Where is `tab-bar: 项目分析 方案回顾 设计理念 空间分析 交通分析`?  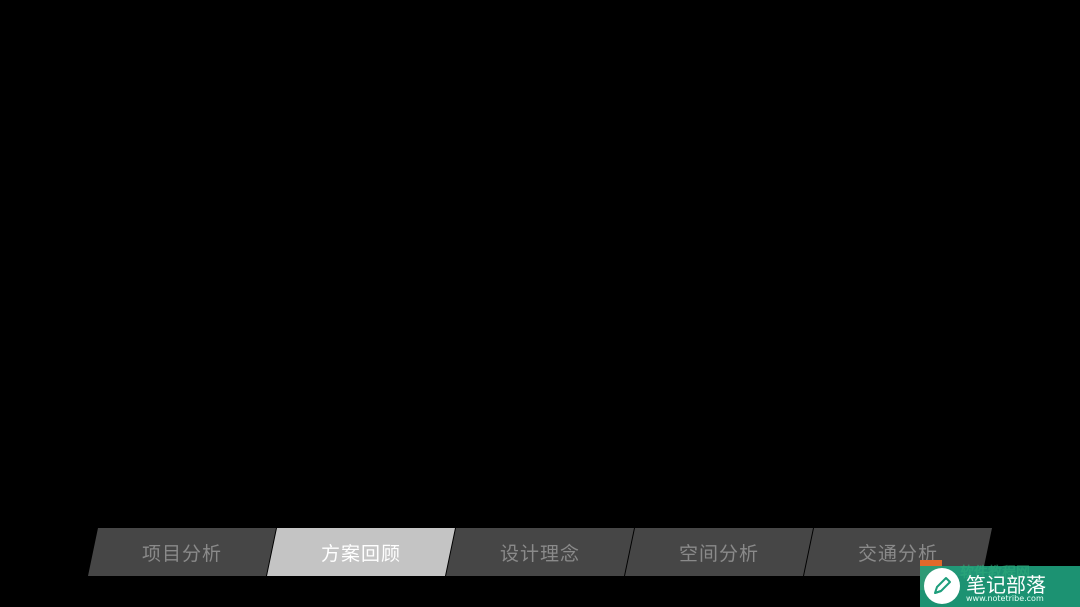
tab-bar: 项目分析 方案回顾 设计理念 空间分析 交通分析 is located at coordinates (540, 552).